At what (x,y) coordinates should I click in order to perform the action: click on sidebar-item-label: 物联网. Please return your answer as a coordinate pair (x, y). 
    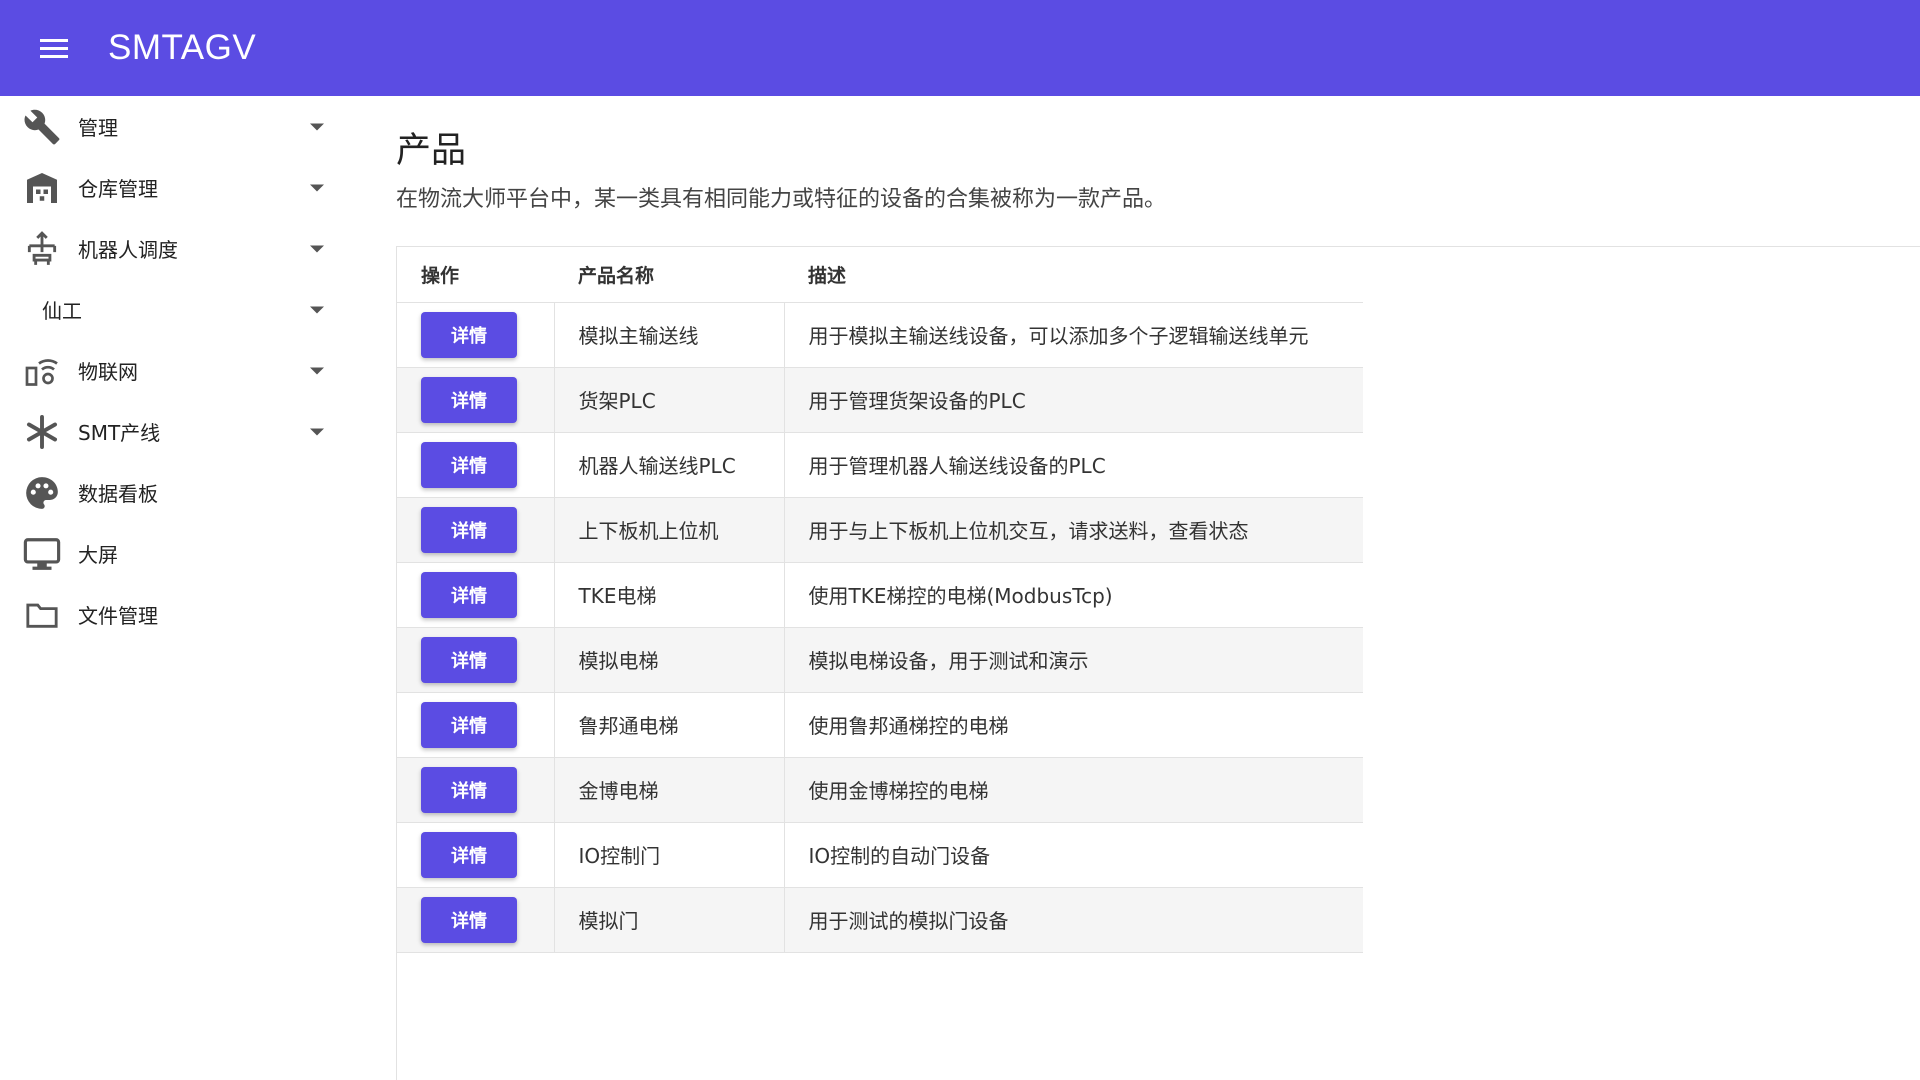
    Looking at the image, I should click on (108, 372).